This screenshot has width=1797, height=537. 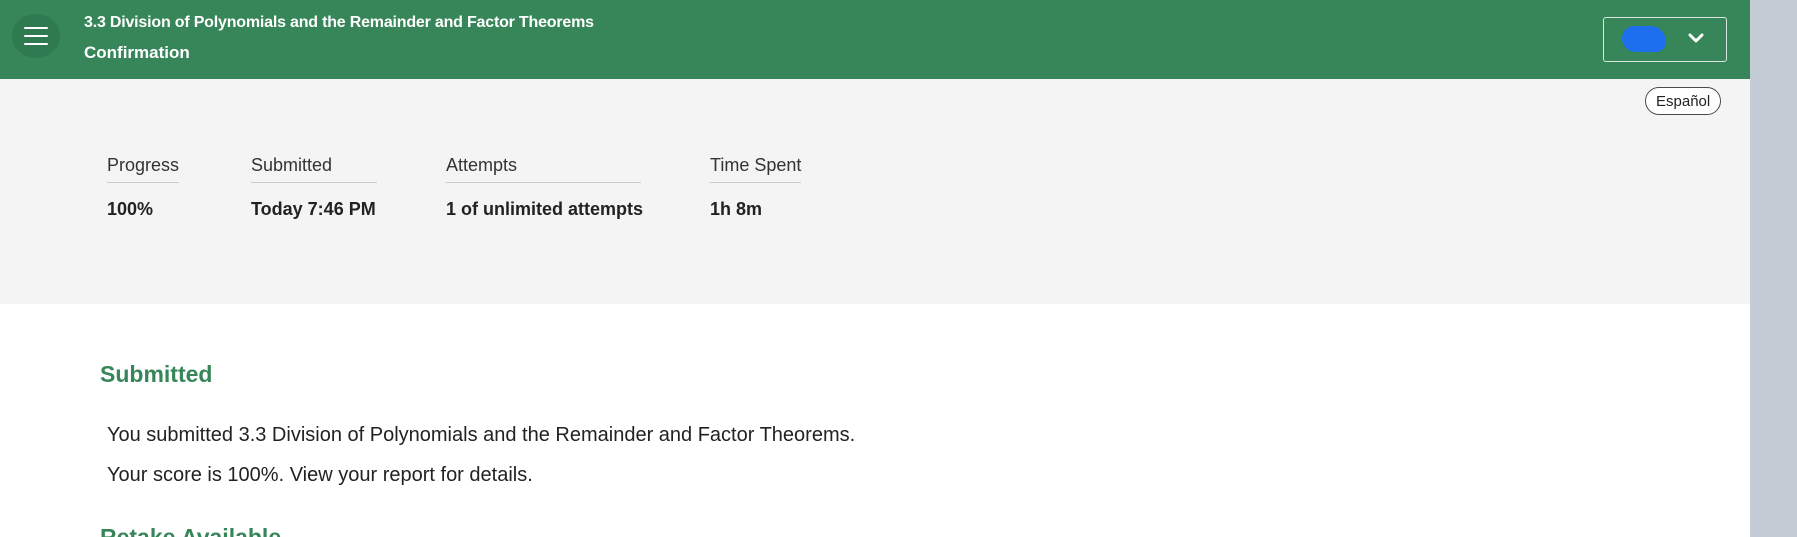 What do you see at coordinates (1696, 38) in the screenshot?
I see `chevron-down-icon` at bounding box center [1696, 38].